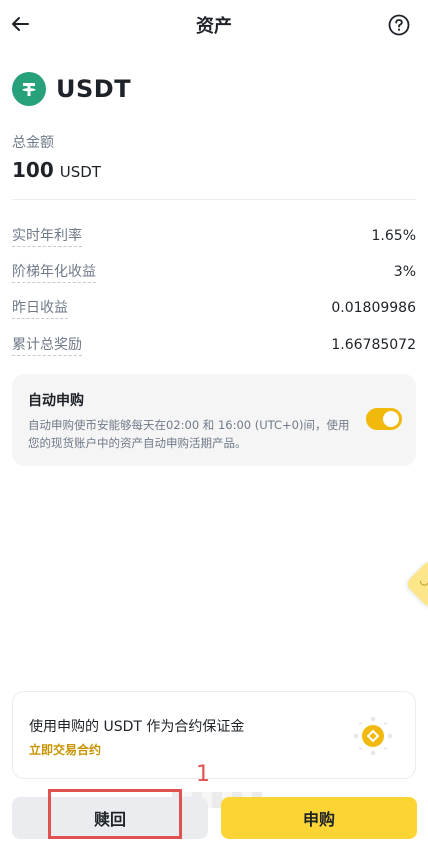  I want to click on auto-subscribe-title: 自动申购, so click(56, 401).